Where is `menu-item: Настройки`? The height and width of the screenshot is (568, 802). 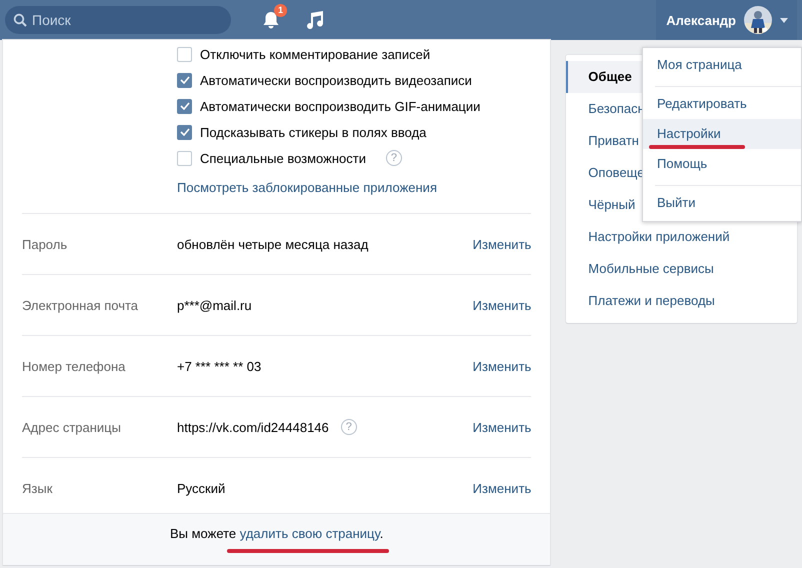 menu-item: Настройки is located at coordinates (722, 134).